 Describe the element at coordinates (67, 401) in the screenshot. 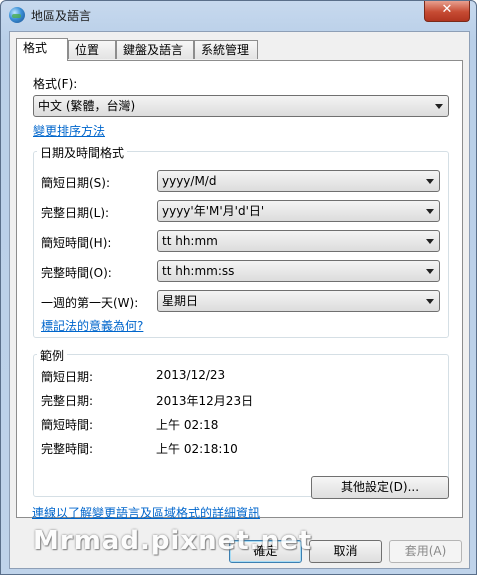

I see `example-label: 完整日期:` at that location.